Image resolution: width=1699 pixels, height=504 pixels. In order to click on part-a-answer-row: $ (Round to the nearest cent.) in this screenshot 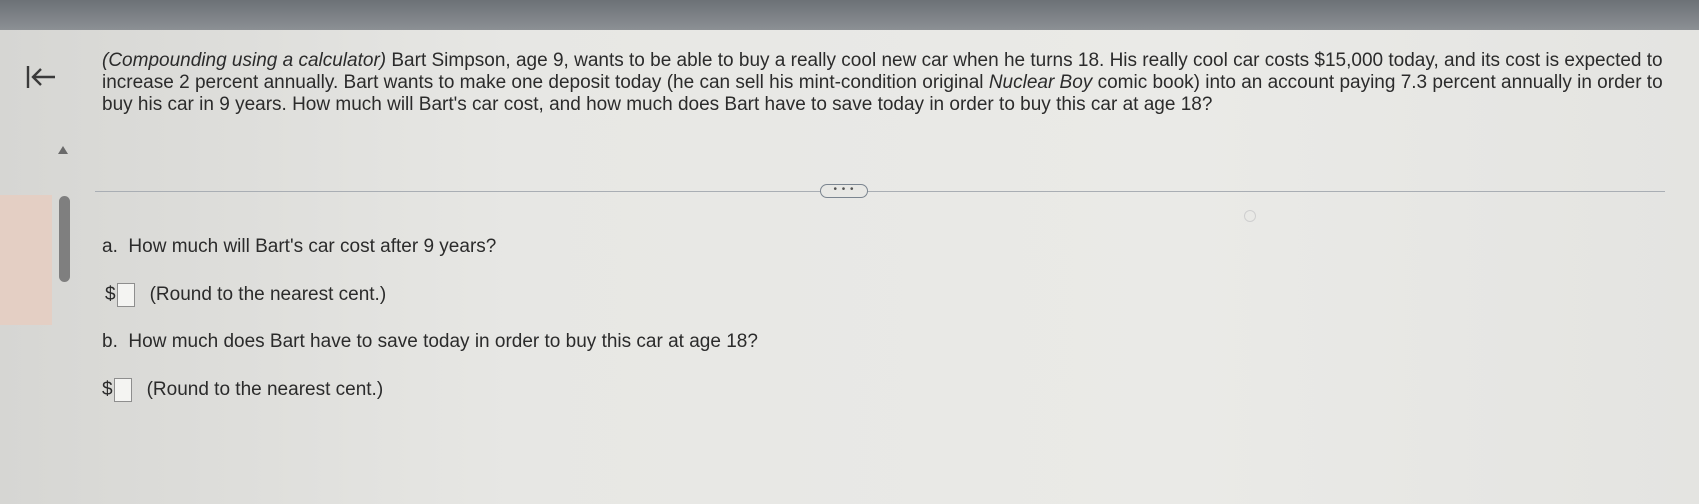, I will do `click(245, 295)`.